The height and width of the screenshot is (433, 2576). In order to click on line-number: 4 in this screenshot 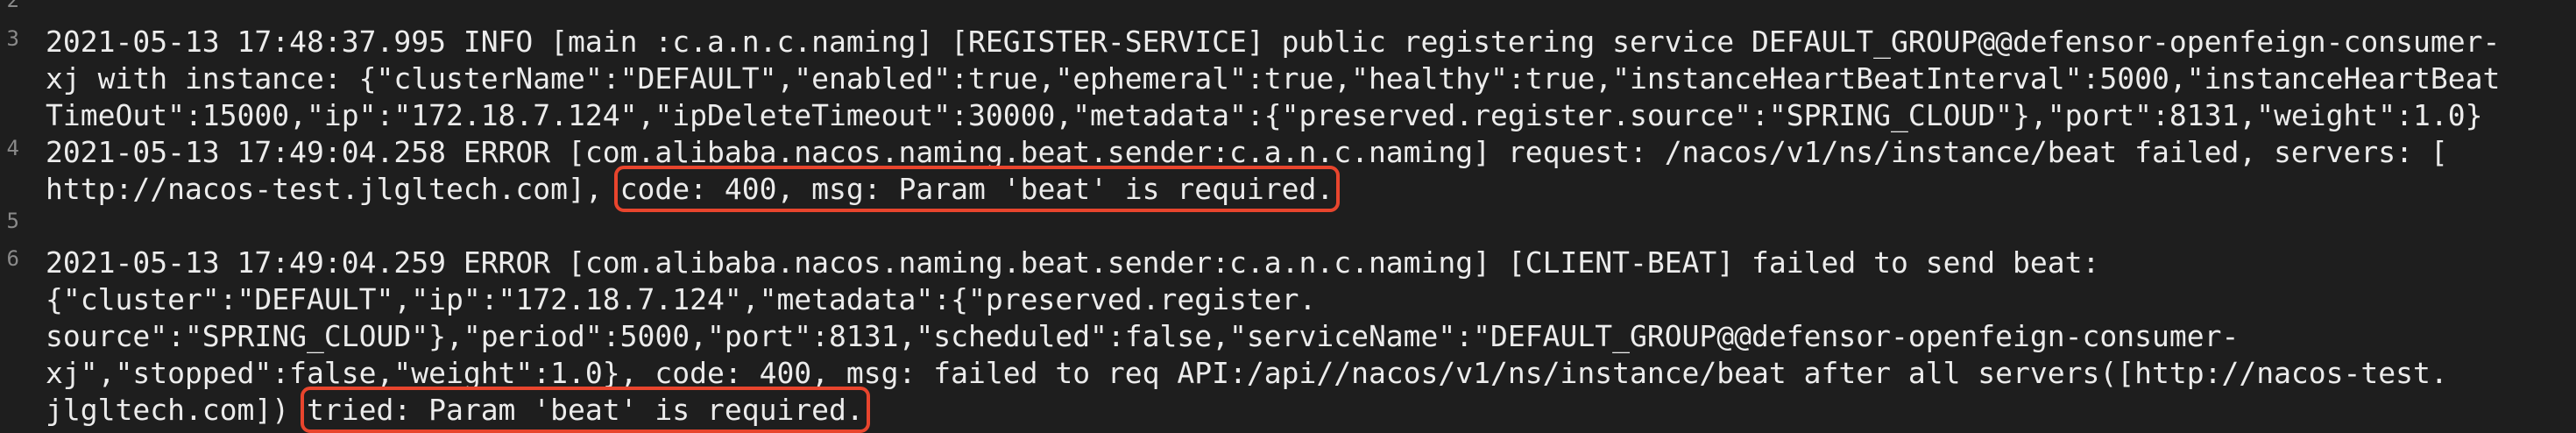, I will do `click(12, 148)`.